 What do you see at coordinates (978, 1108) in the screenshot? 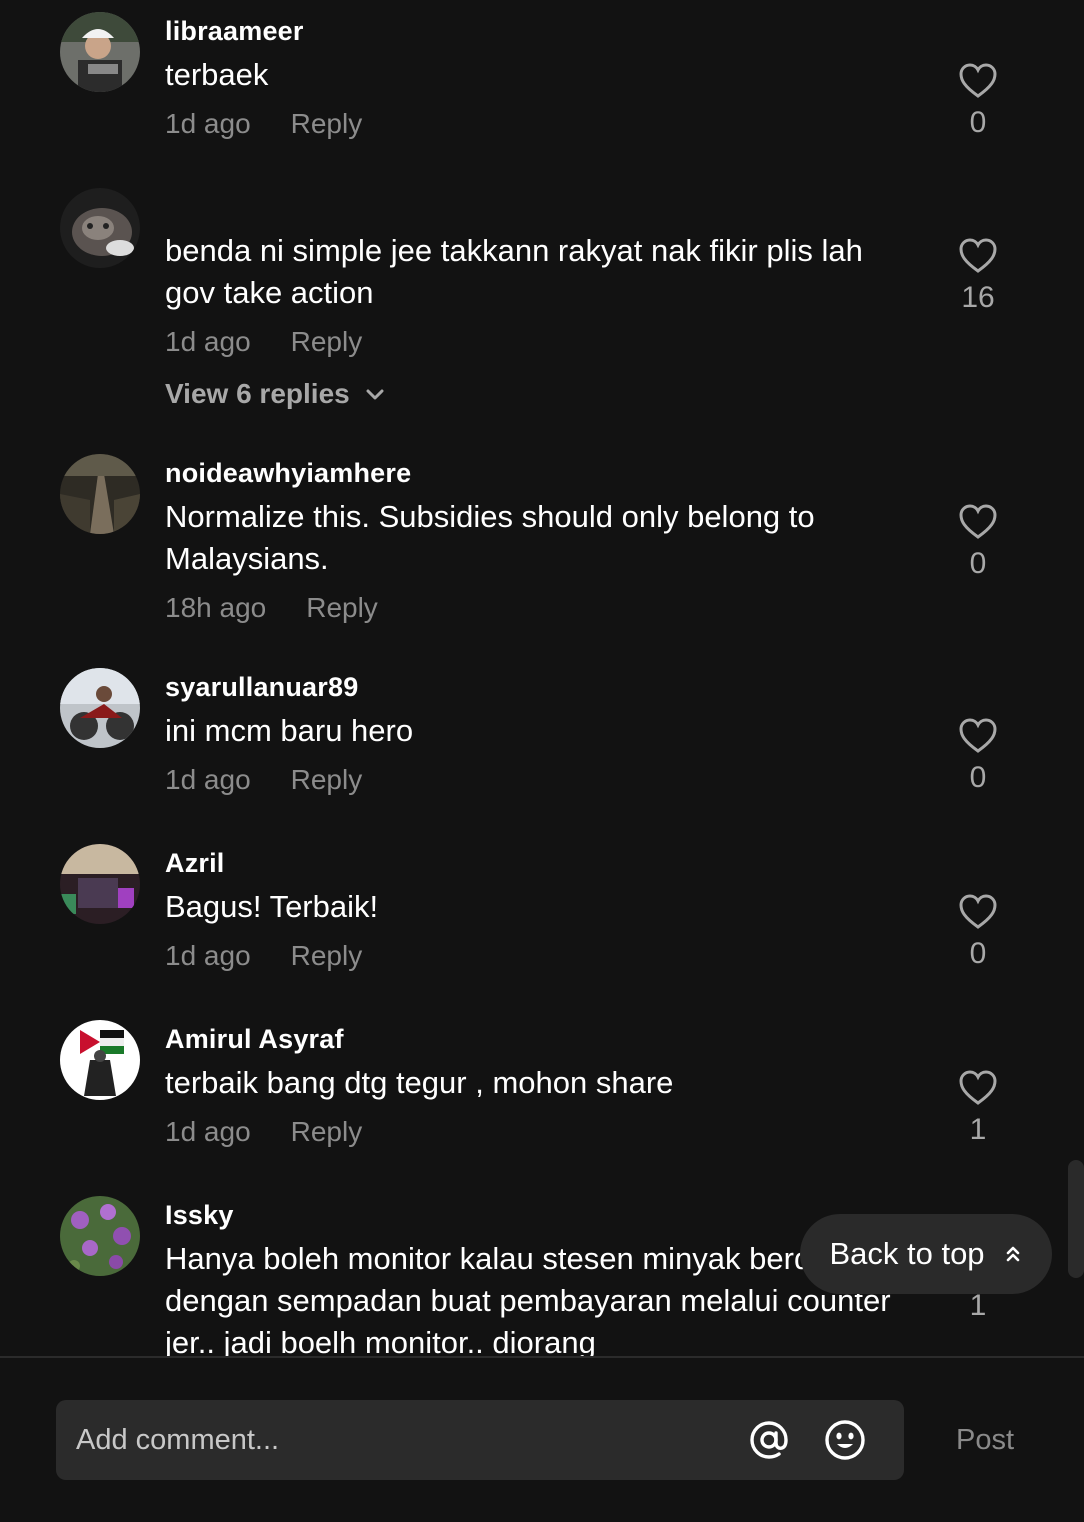
I see `like-button: 1` at bounding box center [978, 1108].